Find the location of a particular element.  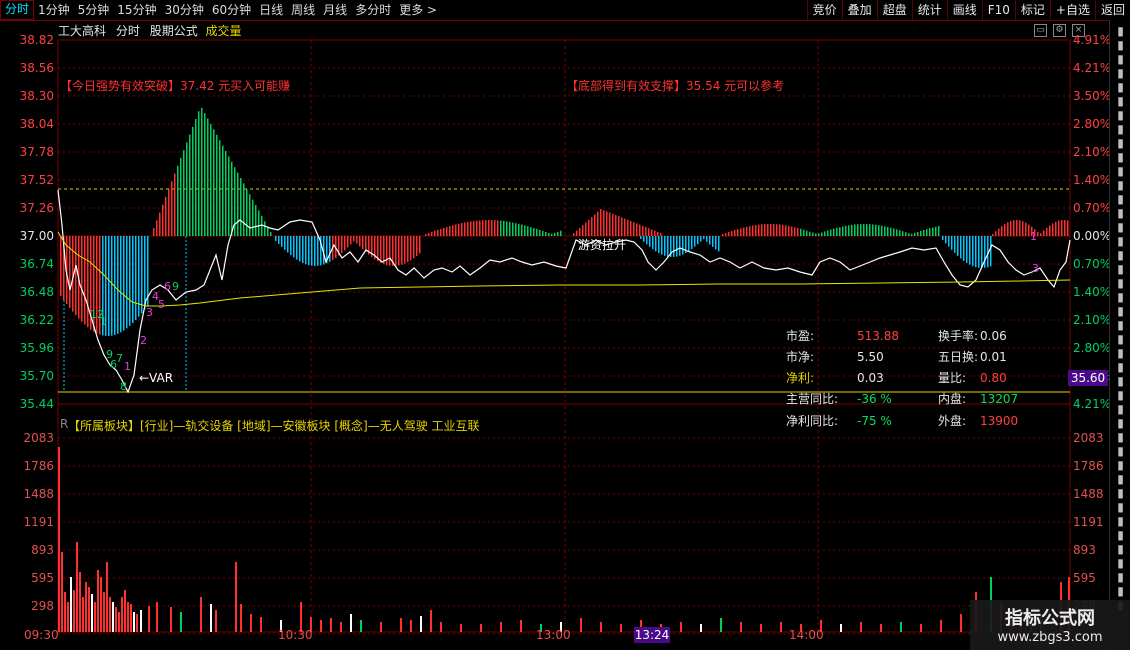

volume-tick-label: 2083 is located at coordinates (38, 438).